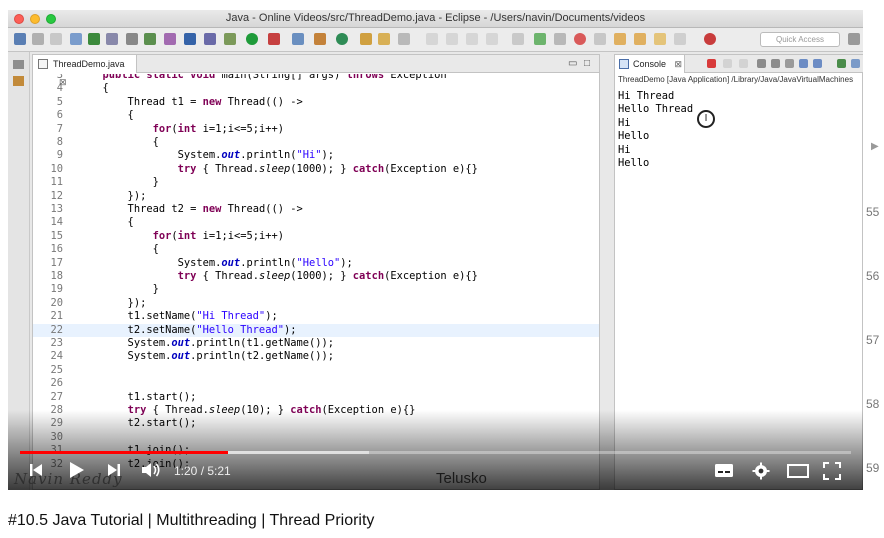 This screenshot has height=538, width=884. I want to click on settings-gear-icon, so click(761, 471).